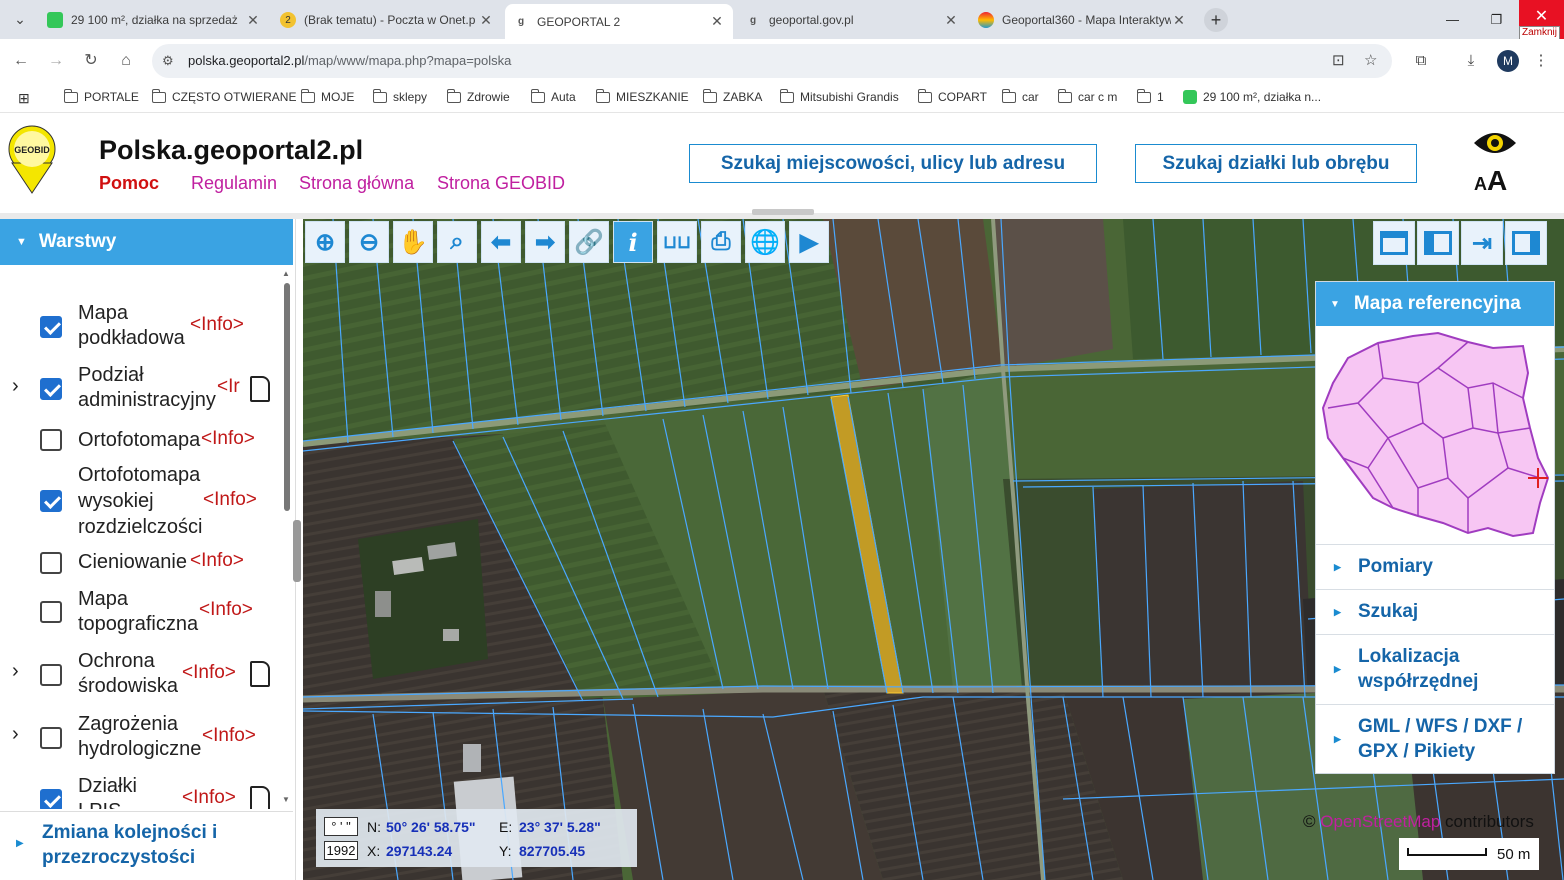 This screenshot has width=1564, height=880. I want to click on left-panel-icon, so click(1438, 243).